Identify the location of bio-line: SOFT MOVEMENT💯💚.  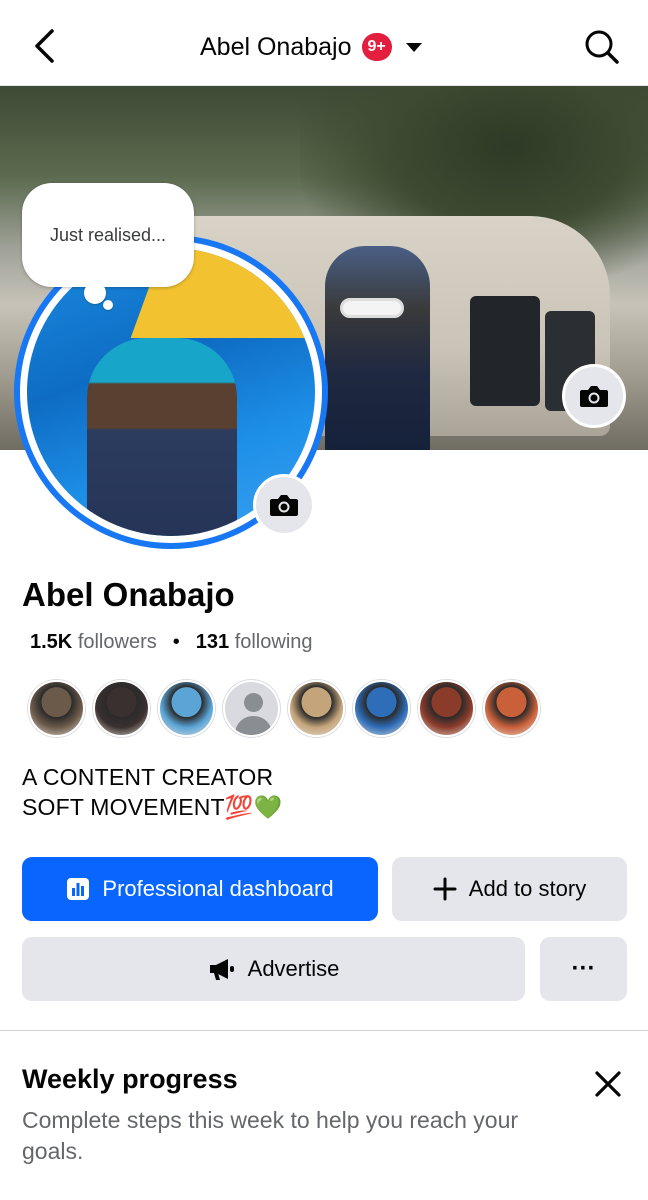
(152, 807).